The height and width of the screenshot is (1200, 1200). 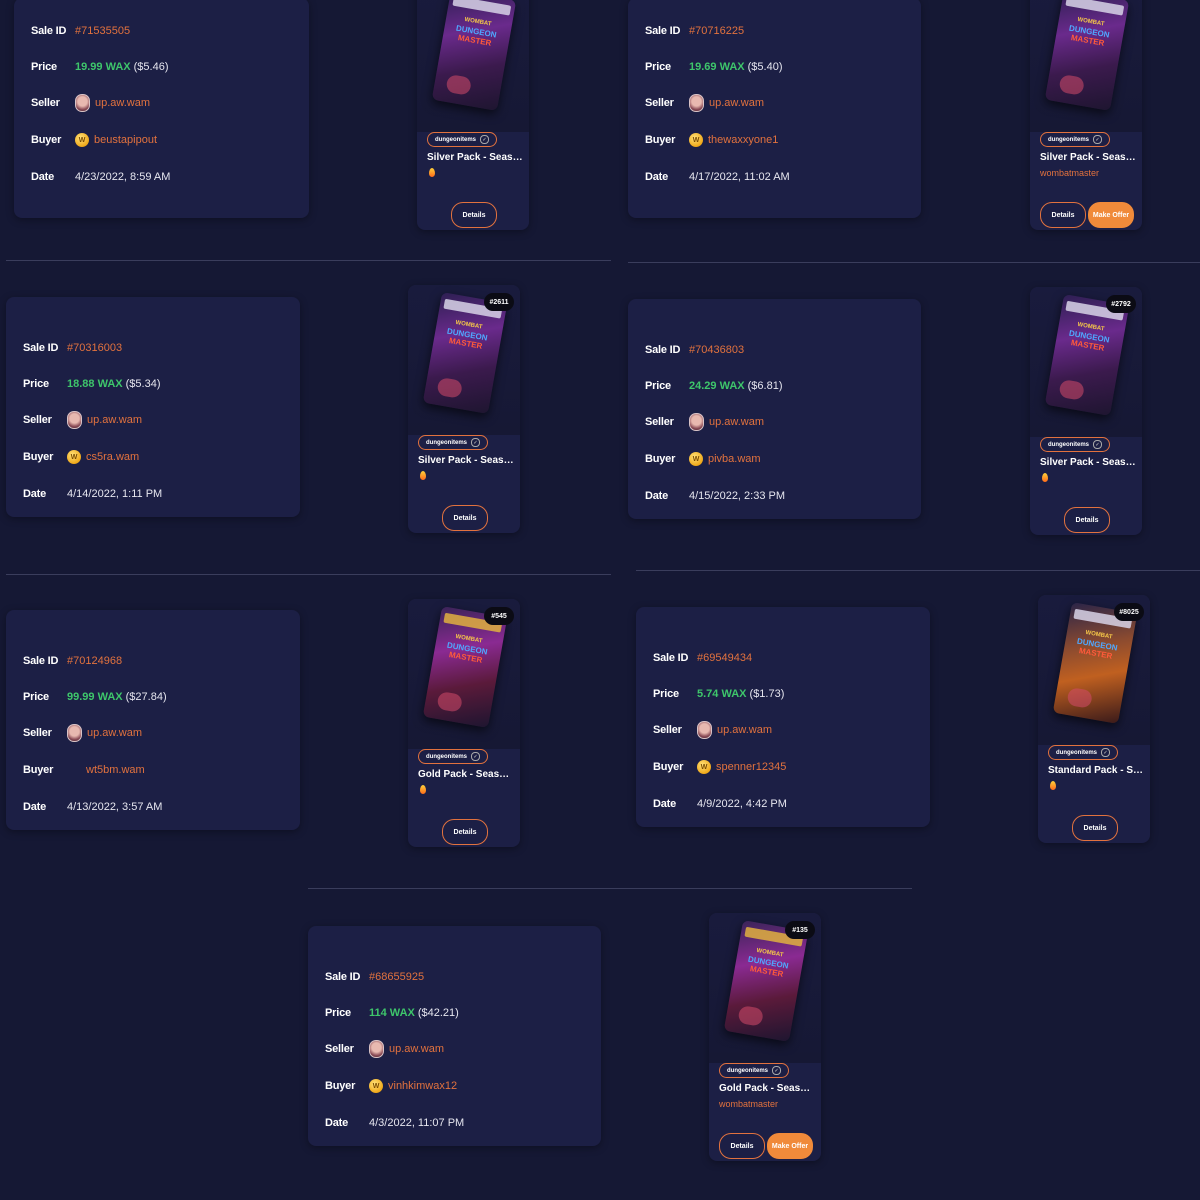 I want to click on price-usd: ($42.21), so click(x=438, y=1013).